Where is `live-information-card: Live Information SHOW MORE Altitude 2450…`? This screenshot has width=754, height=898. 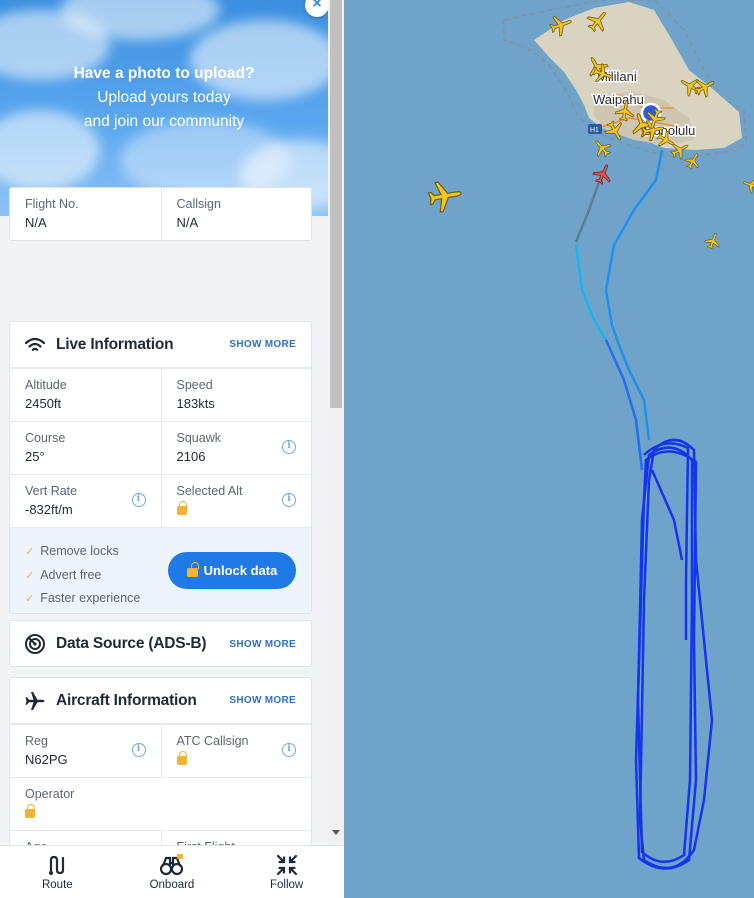
live-information-card: Live Information SHOW MORE Altitude 2450… is located at coordinates (160, 467).